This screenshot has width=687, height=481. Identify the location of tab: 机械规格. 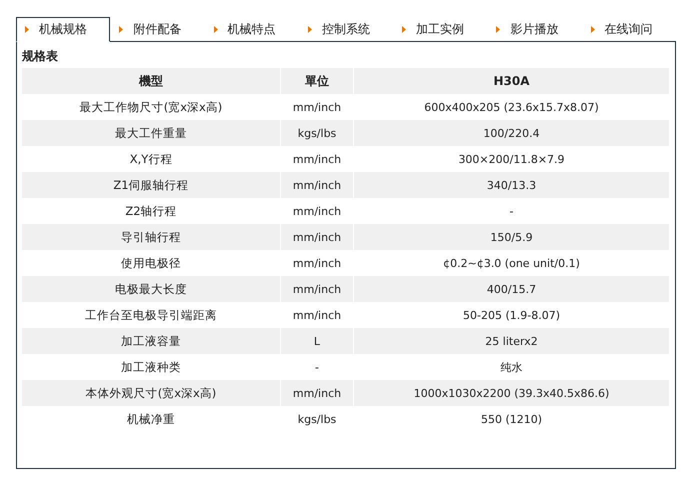
(63, 29).